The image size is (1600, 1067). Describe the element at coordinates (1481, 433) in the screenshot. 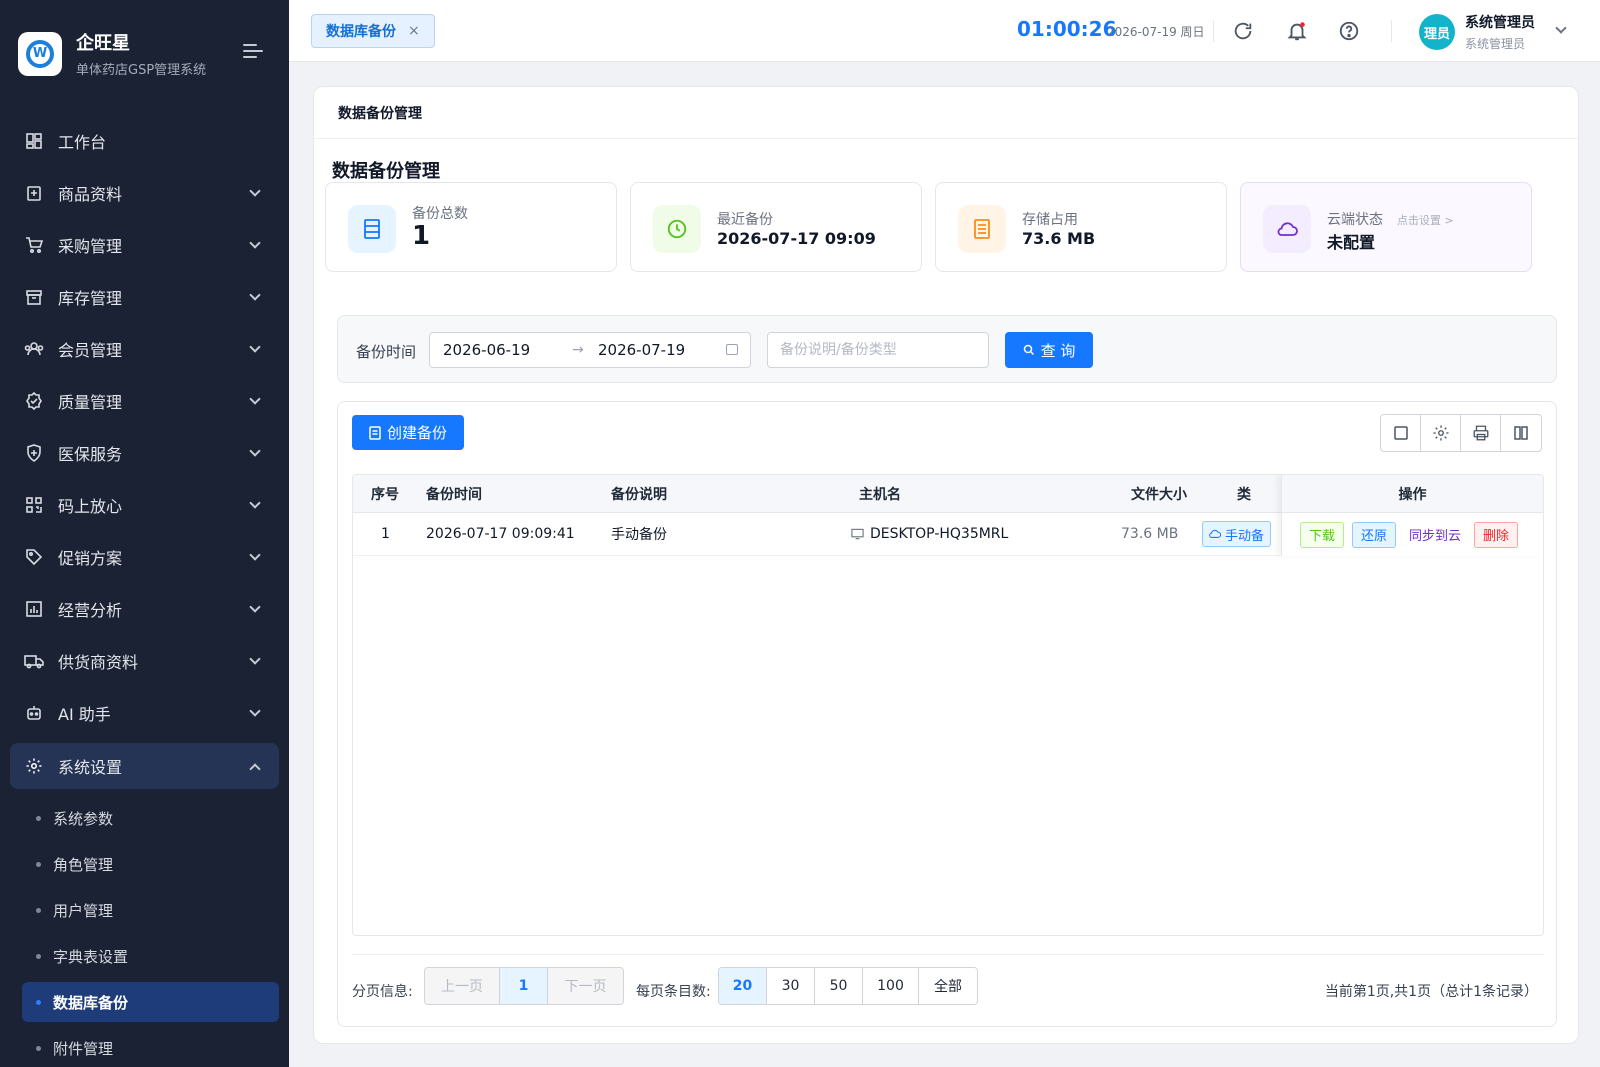

I see `print-icon` at that location.